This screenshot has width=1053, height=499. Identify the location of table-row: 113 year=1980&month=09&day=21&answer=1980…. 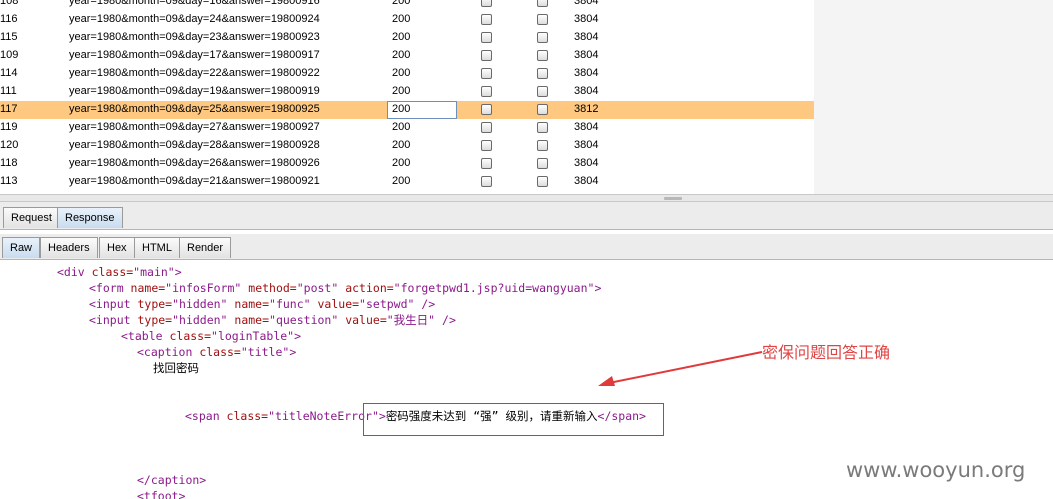
(407, 182).